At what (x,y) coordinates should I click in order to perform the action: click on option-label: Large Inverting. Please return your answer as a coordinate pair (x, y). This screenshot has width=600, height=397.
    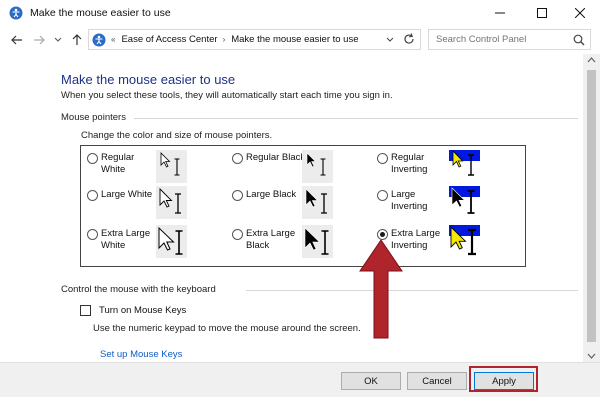
    Looking at the image, I should click on (409, 200).